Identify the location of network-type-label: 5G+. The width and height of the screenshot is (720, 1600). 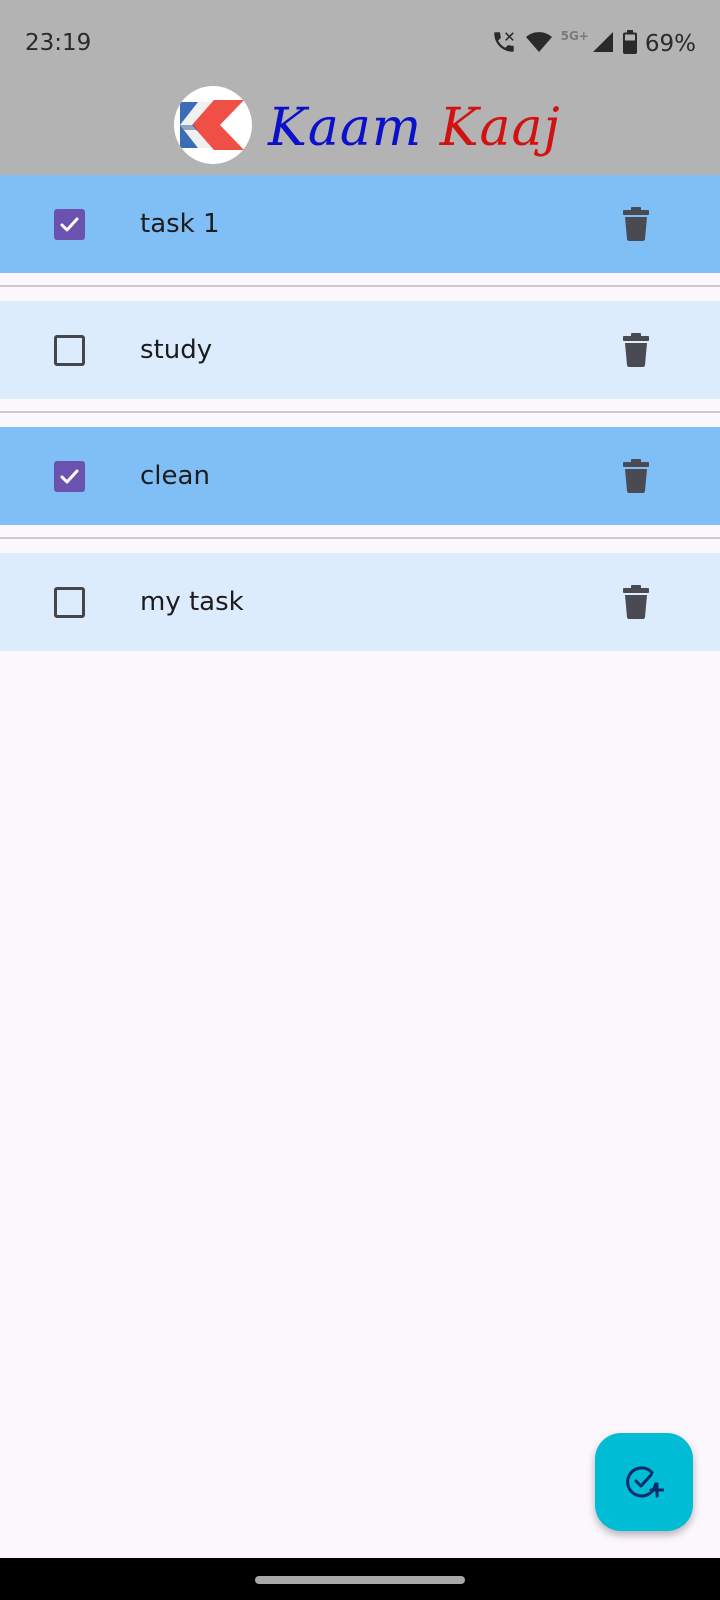
(574, 36).